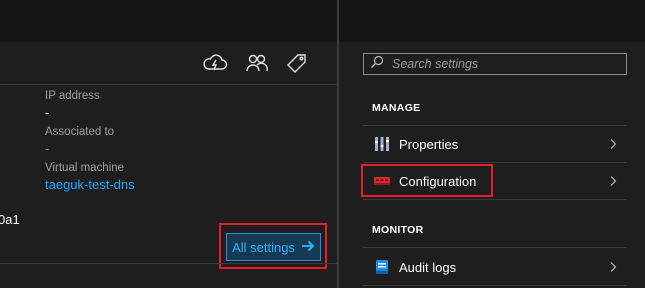 This screenshot has height=288, width=645. Describe the element at coordinates (495, 144) in the screenshot. I see `menu-item-properties: Properties` at that location.